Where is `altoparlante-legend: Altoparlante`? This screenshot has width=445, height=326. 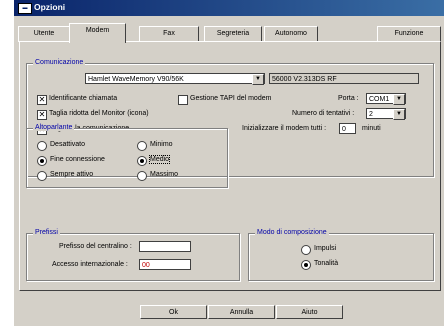 altoparlante-legend: Altoparlante is located at coordinates (54, 127).